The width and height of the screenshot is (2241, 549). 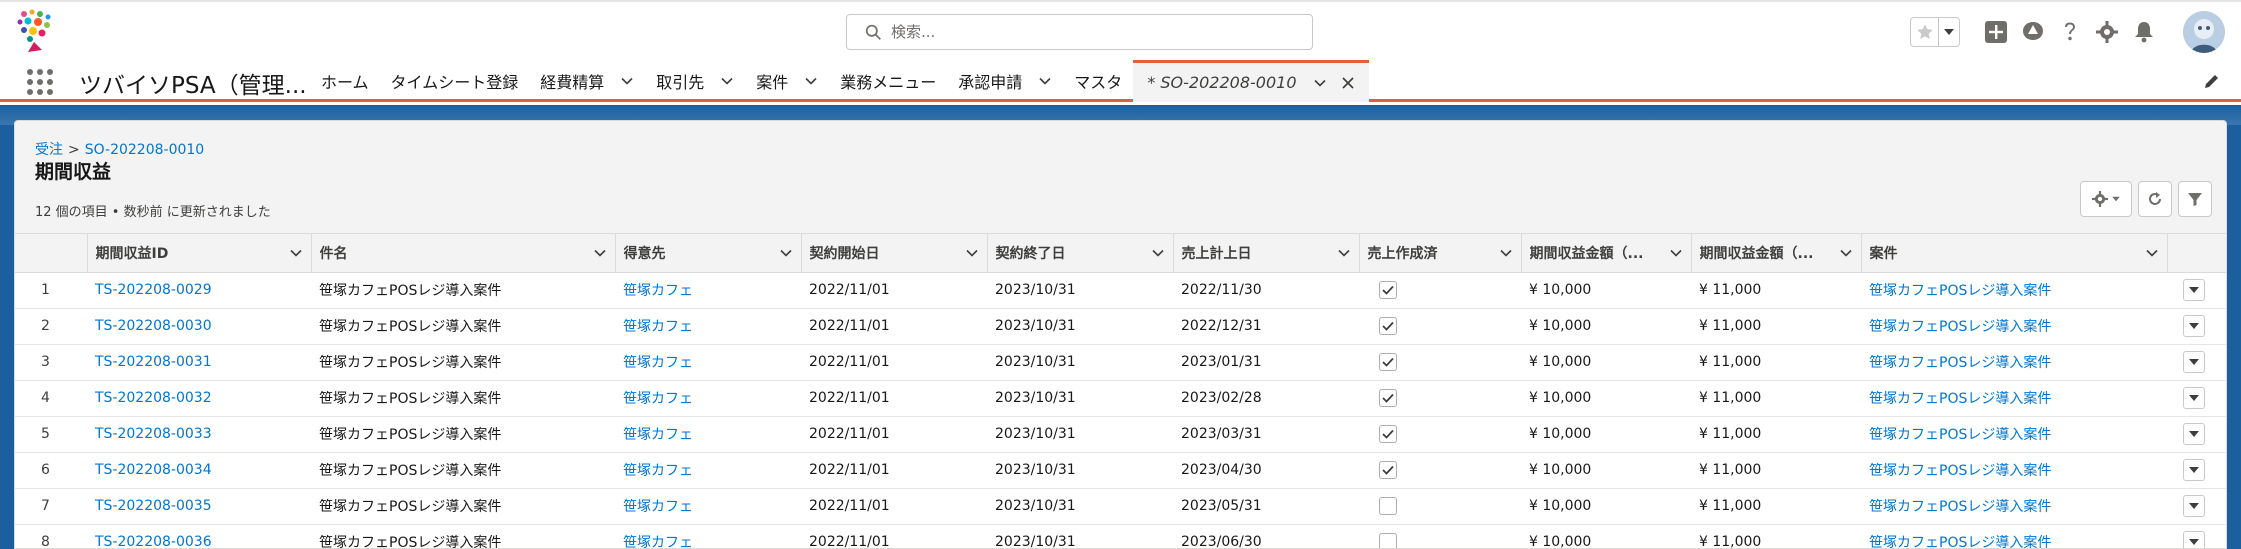 I want to click on revenue-id-link: TS-202208-0029, so click(x=199, y=290).